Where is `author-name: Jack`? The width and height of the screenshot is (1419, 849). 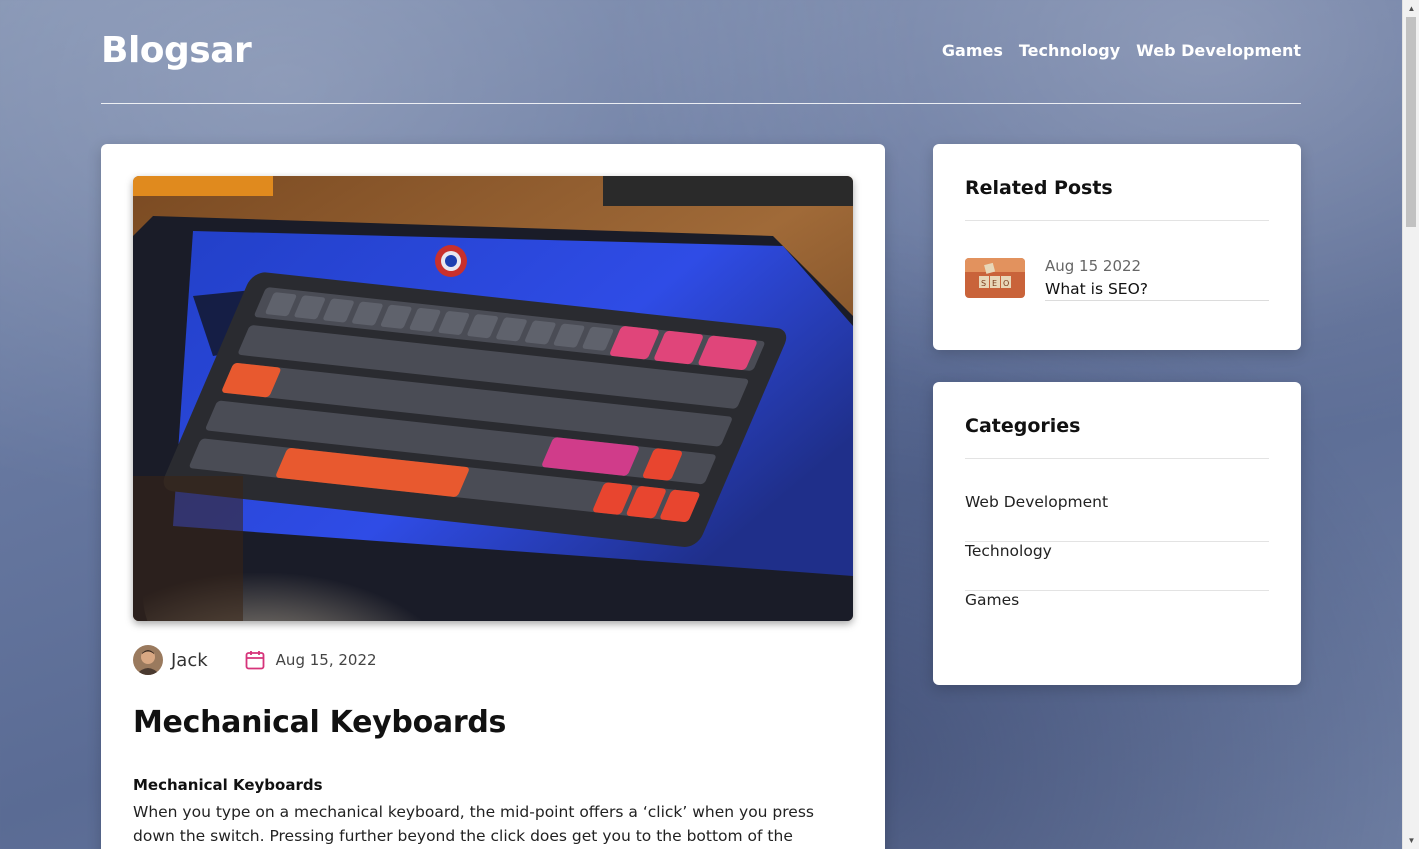 author-name: Jack is located at coordinates (189, 660).